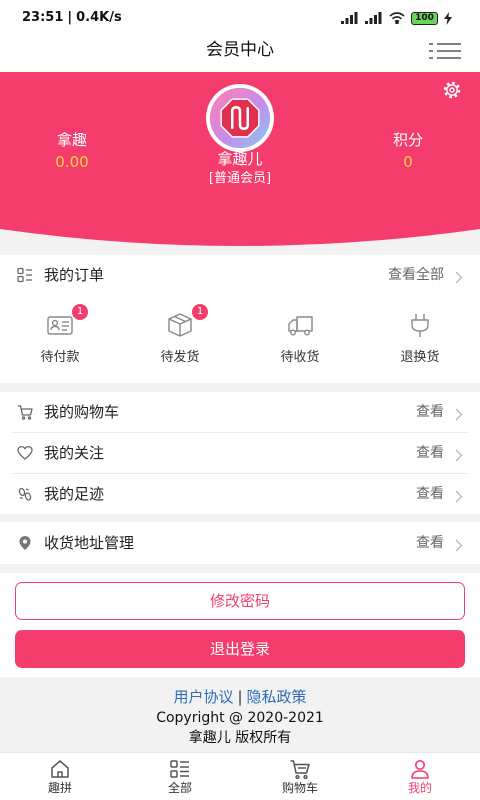 Image resolution: width=480 pixels, height=800 pixels. Describe the element at coordinates (82, 412) in the screenshot. I see `menu-item-label: 我的购物车` at that location.